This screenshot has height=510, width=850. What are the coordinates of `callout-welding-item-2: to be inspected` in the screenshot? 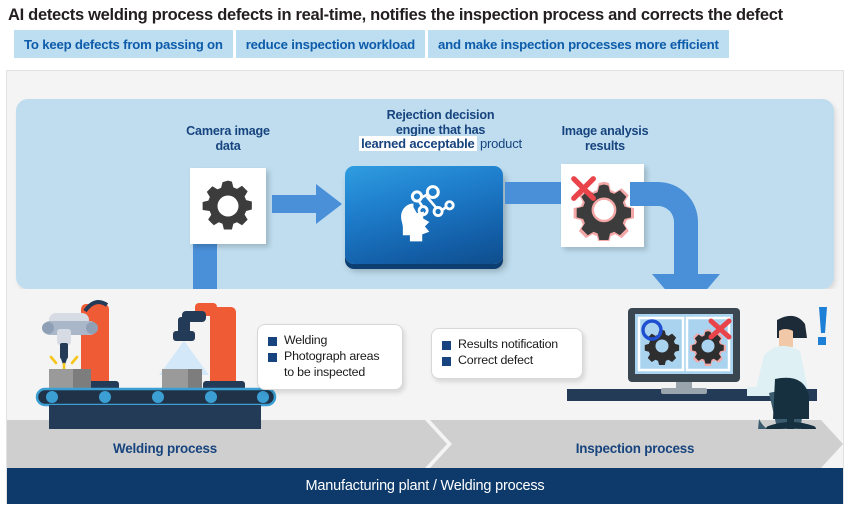 It's located at (325, 371).